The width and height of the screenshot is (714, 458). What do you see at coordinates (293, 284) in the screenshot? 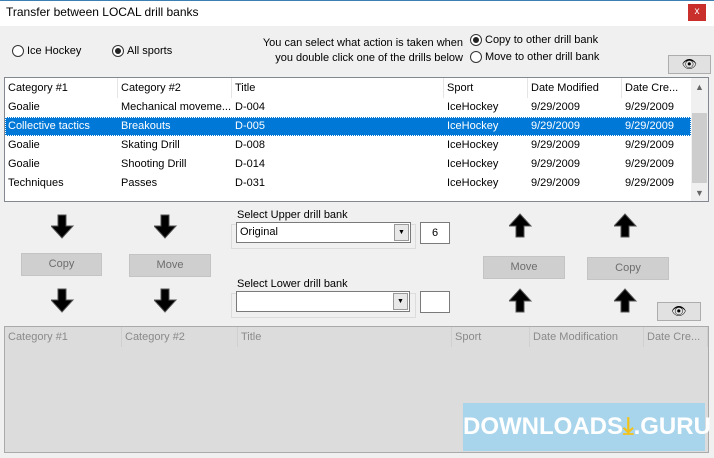
I see `lower-bank-label: Select Lower drill bank` at bounding box center [293, 284].